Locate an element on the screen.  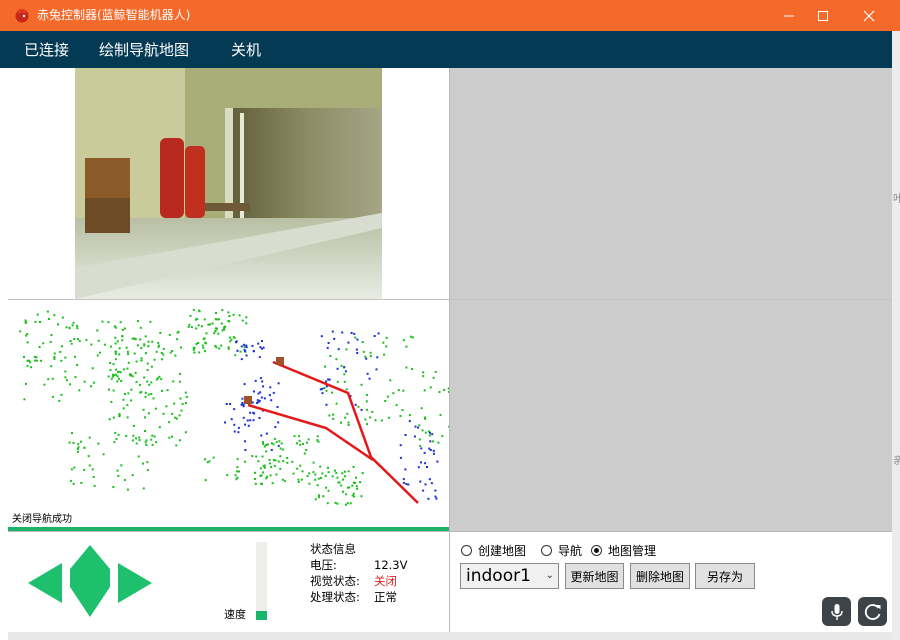
side-glyph-upper: 叶 is located at coordinates (896, 199).